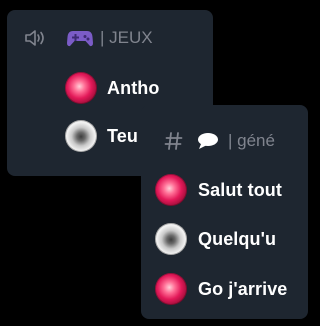 The height and width of the screenshot is (326, 320). What do you see at coordinates (126, 37) in the screenshot?
I see `voice-channel-name: | JEUX` at bounding box center [126, 37].